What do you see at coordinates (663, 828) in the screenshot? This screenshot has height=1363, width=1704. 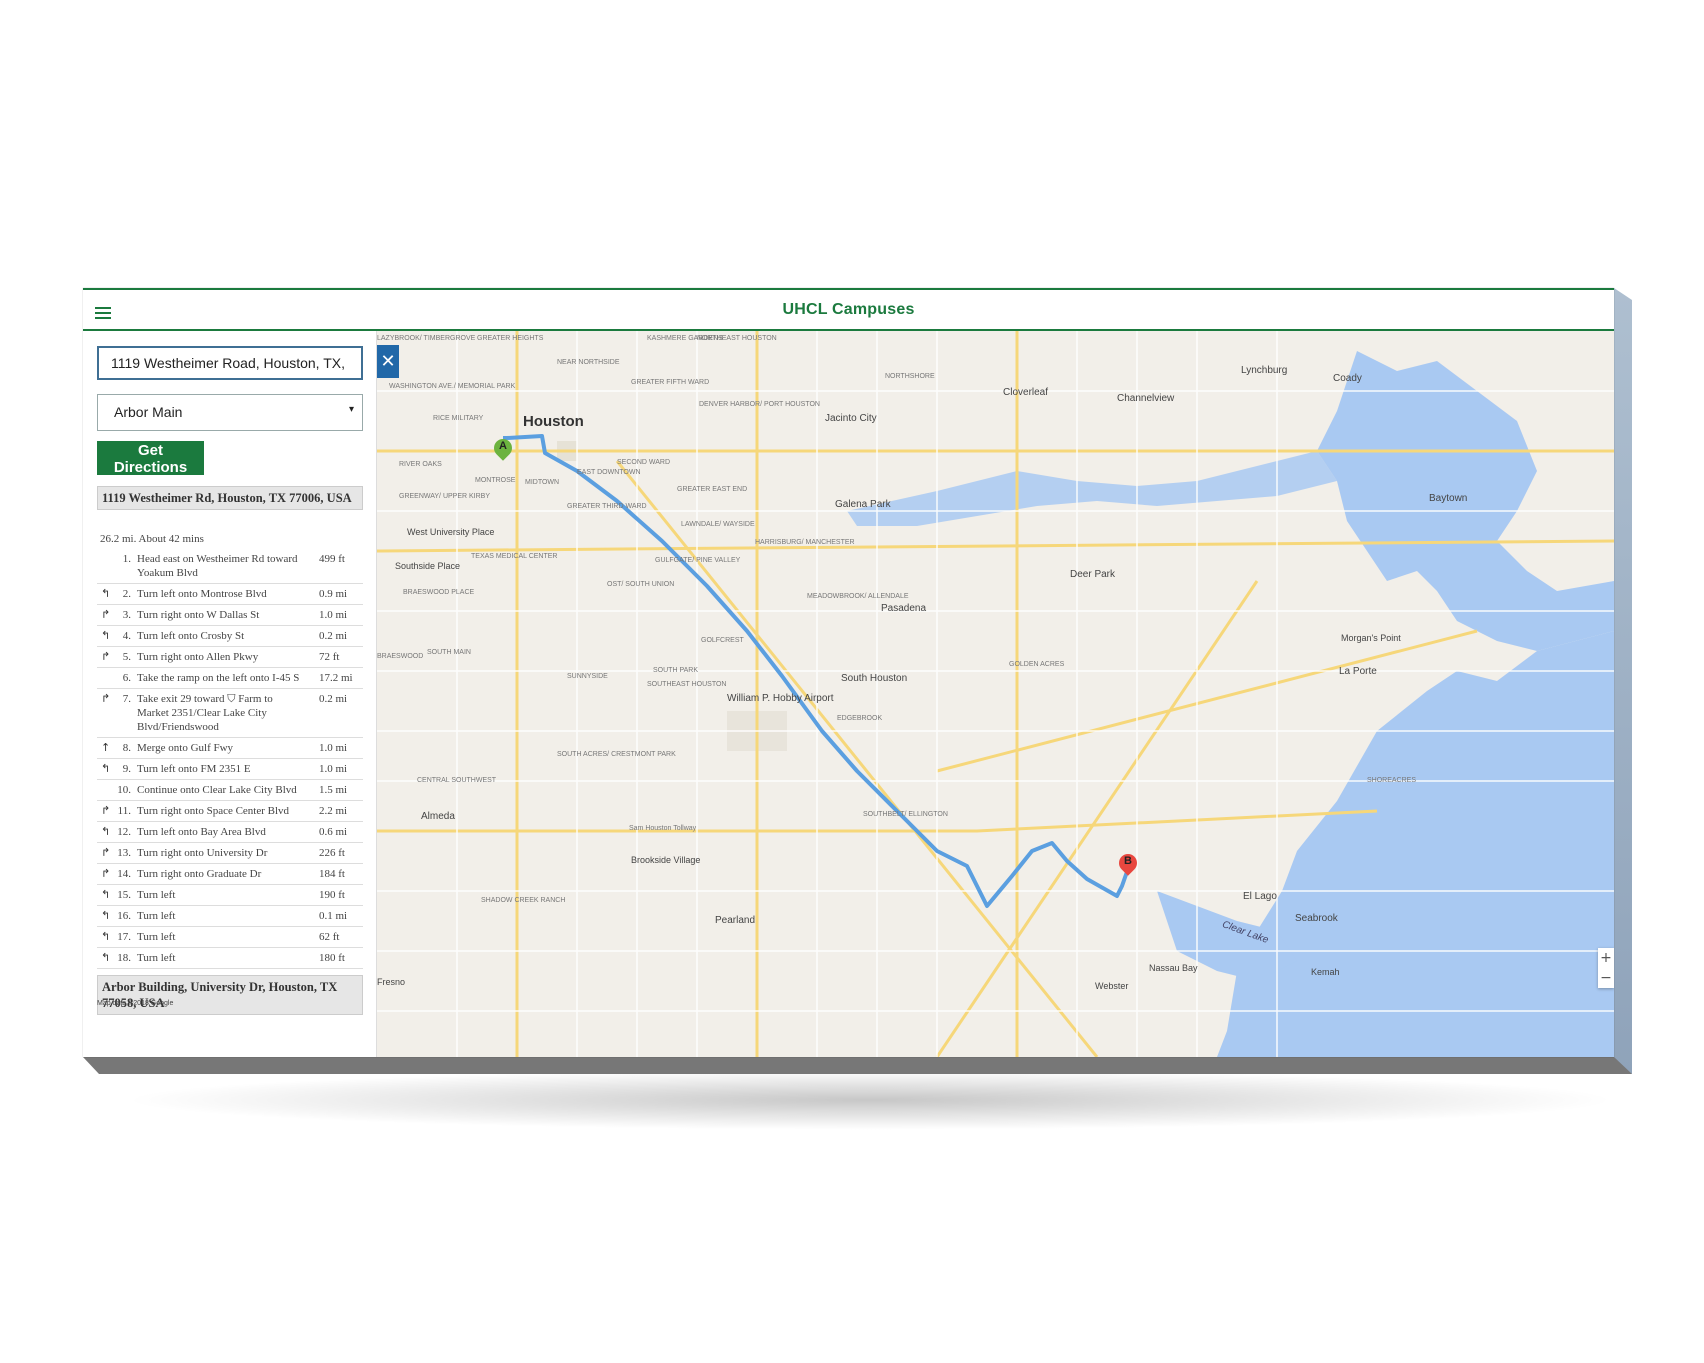 I see `map-label: Sam Houston Tollway` at bounding box center [663, 828].